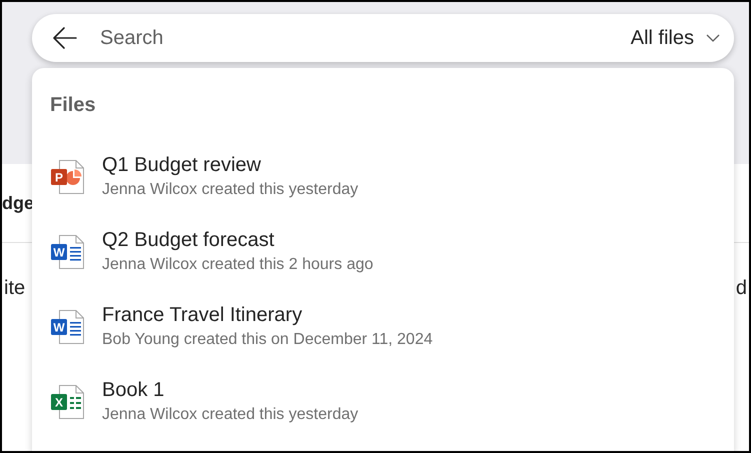 The width and height of the screenshot is (751, 453). Describe the element at coordinates (267, 340) in the screenshot. I see `file-detail: Bob Young created this on December 11, 2024` at that location.